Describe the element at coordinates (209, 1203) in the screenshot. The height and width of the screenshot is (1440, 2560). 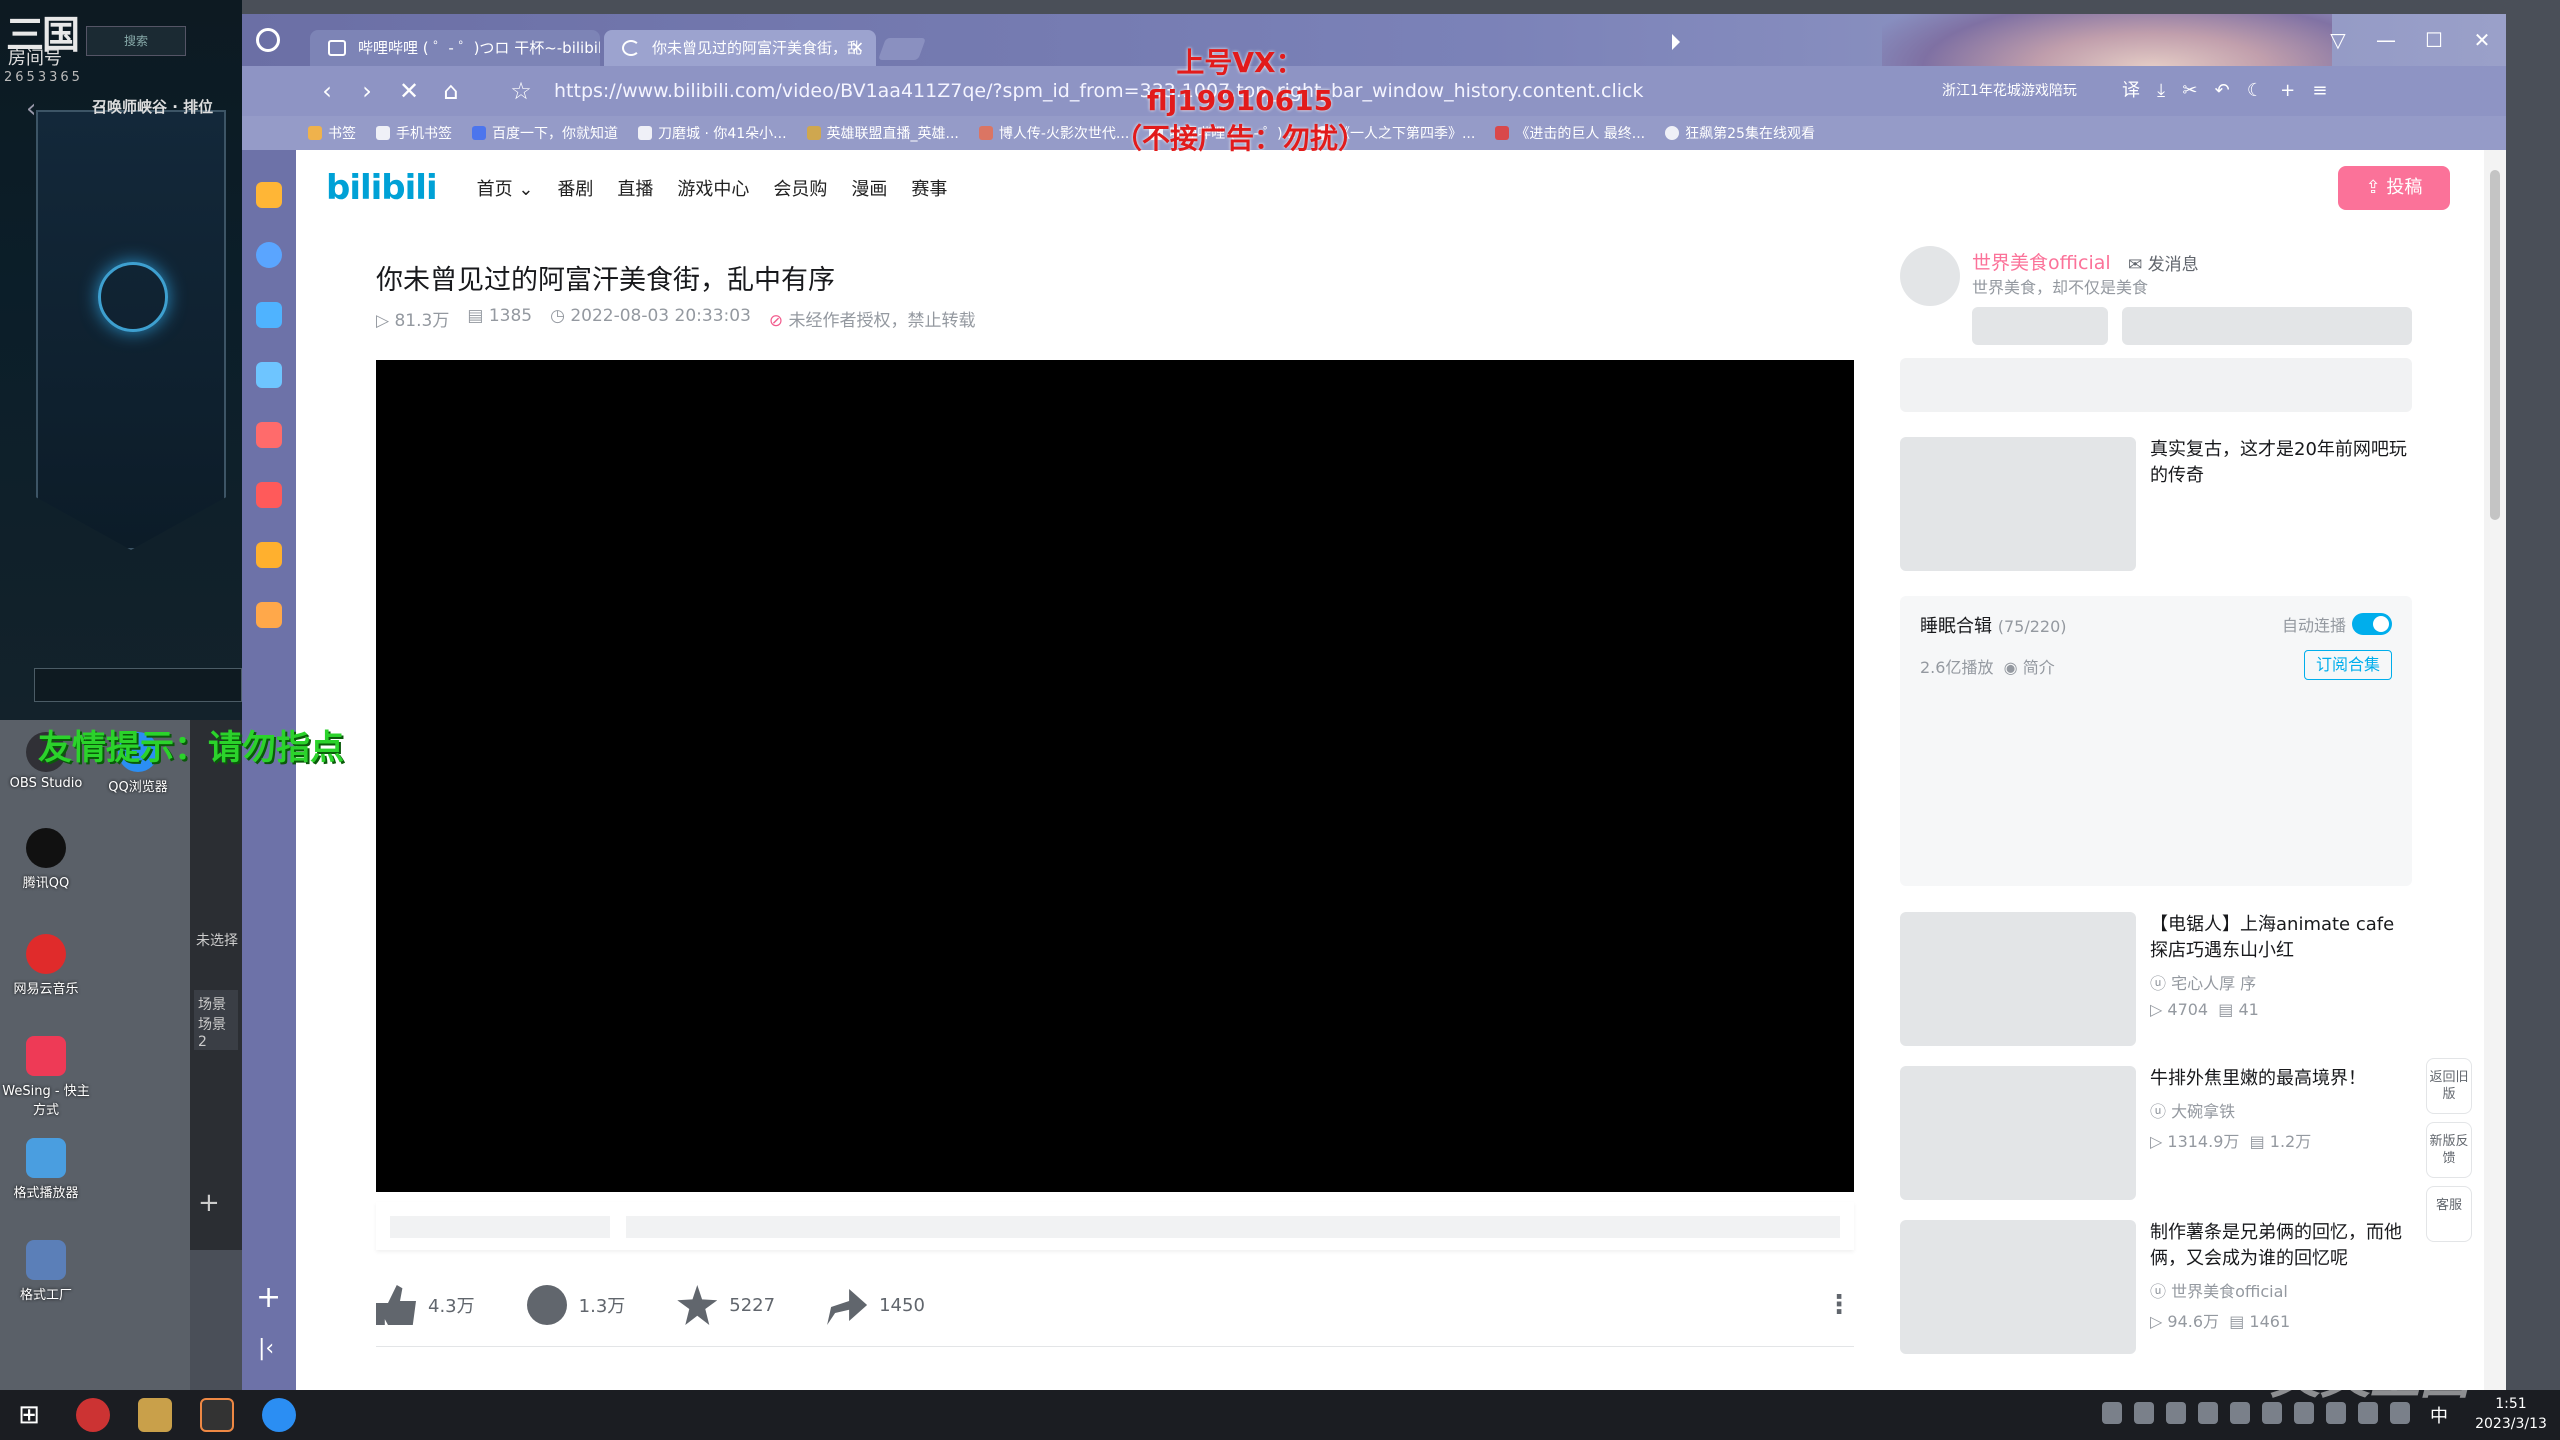
I see `obs-add-scene-icon: +` at that location.